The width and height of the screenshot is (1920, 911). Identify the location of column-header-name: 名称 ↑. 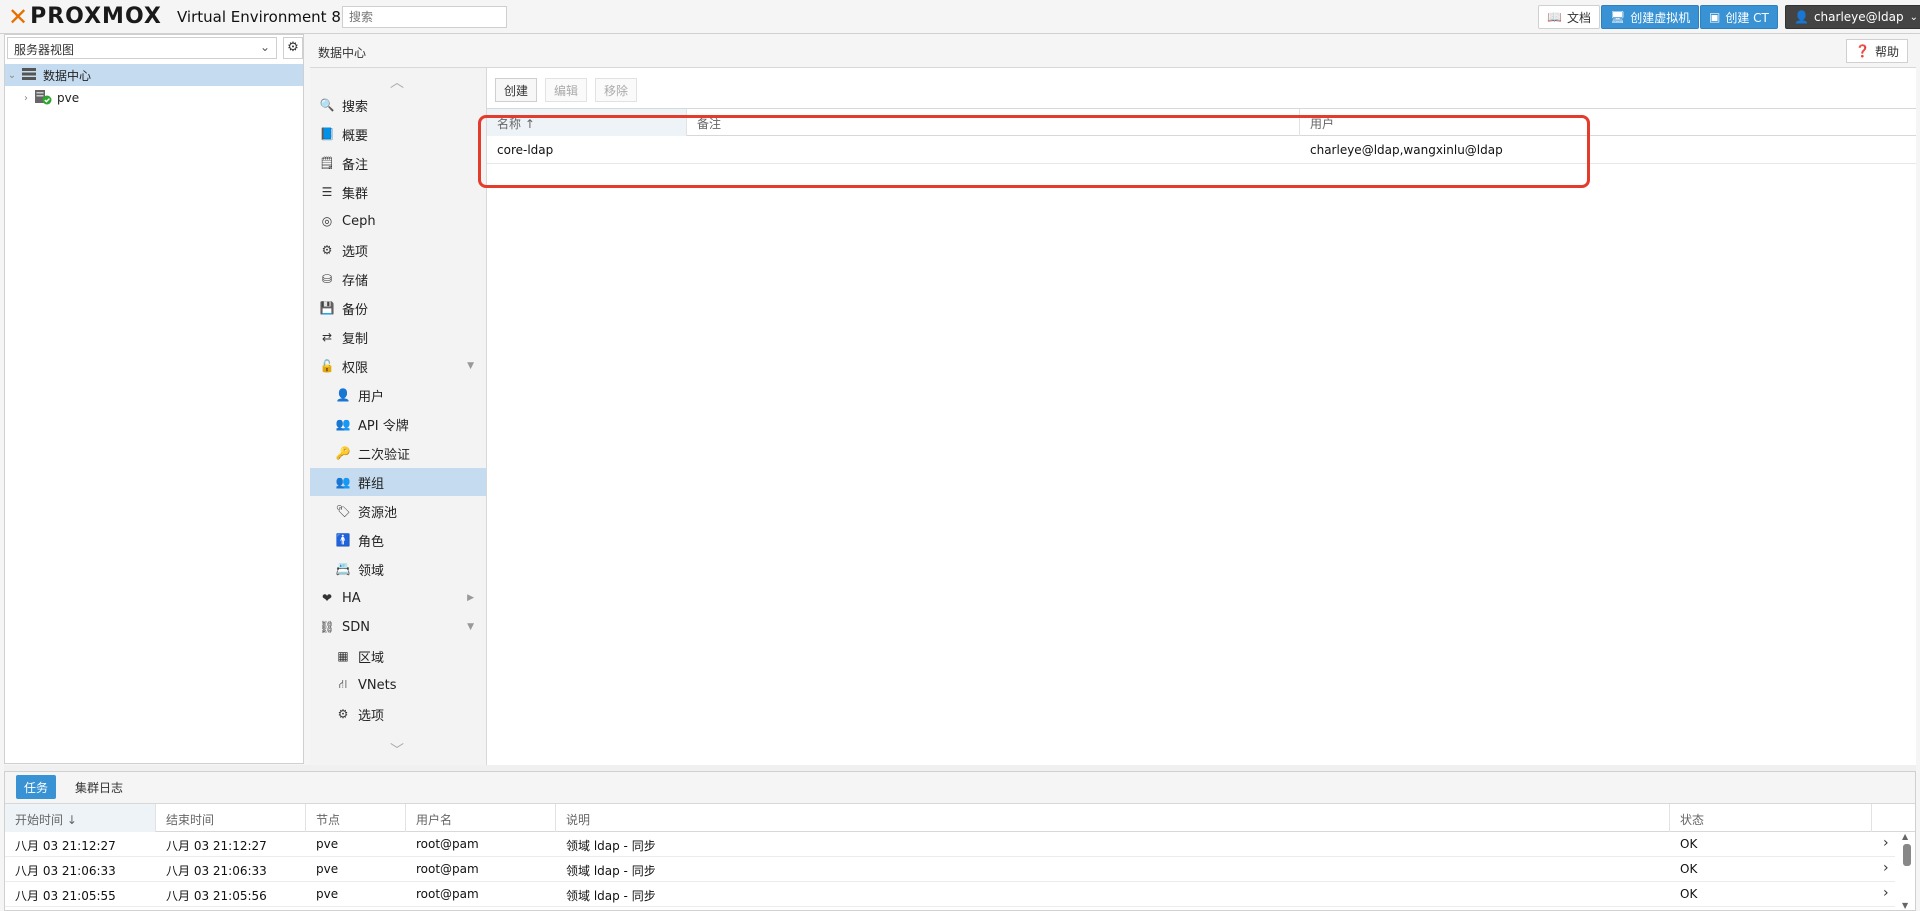
(587, 122).